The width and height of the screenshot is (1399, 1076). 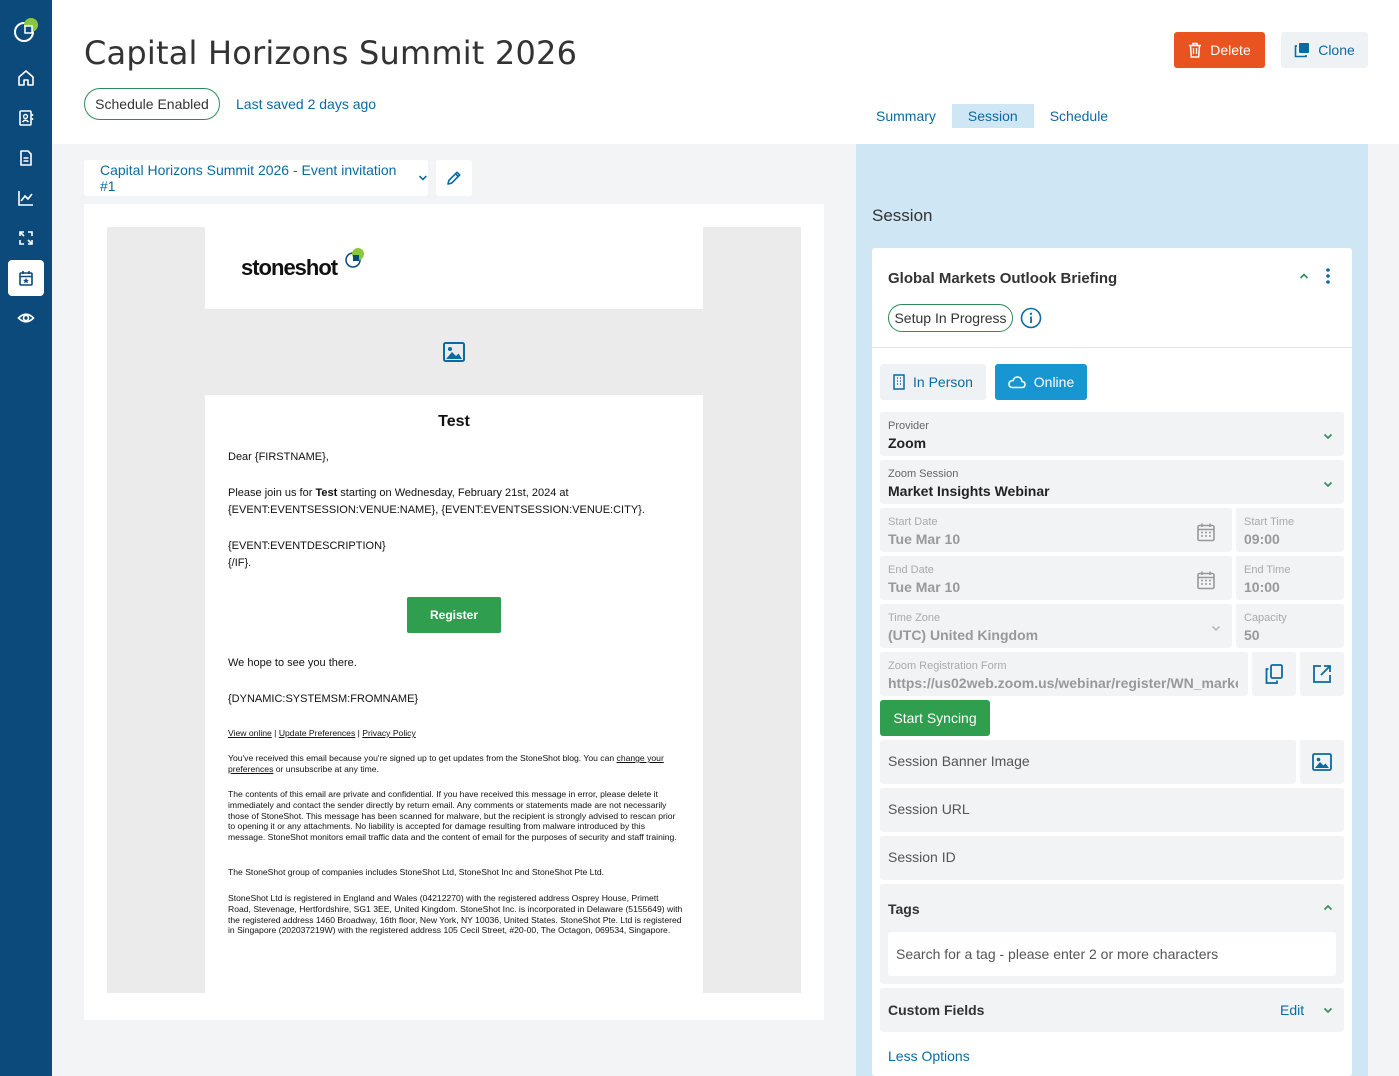 I want to click on start-time-field: Start Time 09:00, so click(x=1290, y=530).